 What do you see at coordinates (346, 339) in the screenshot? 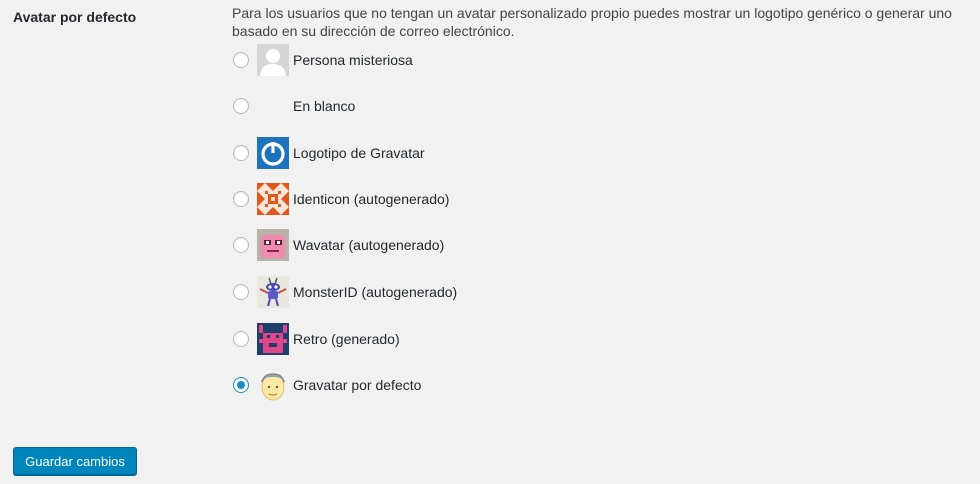
I see `option-label: Retro (generado)` at bounding box center [346, 339].